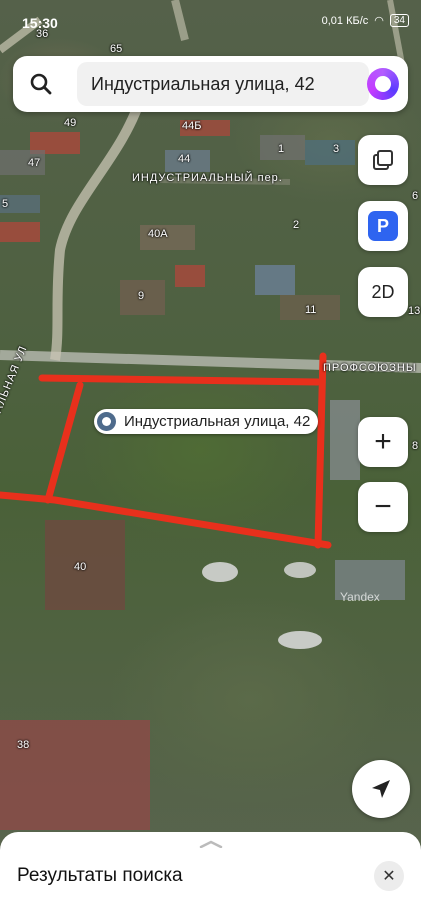 Image resolution: width=421 pixels, height=900 pixels. I want to click on street-label: ПРОФСОЮЗНЫ, so click(370, 368).